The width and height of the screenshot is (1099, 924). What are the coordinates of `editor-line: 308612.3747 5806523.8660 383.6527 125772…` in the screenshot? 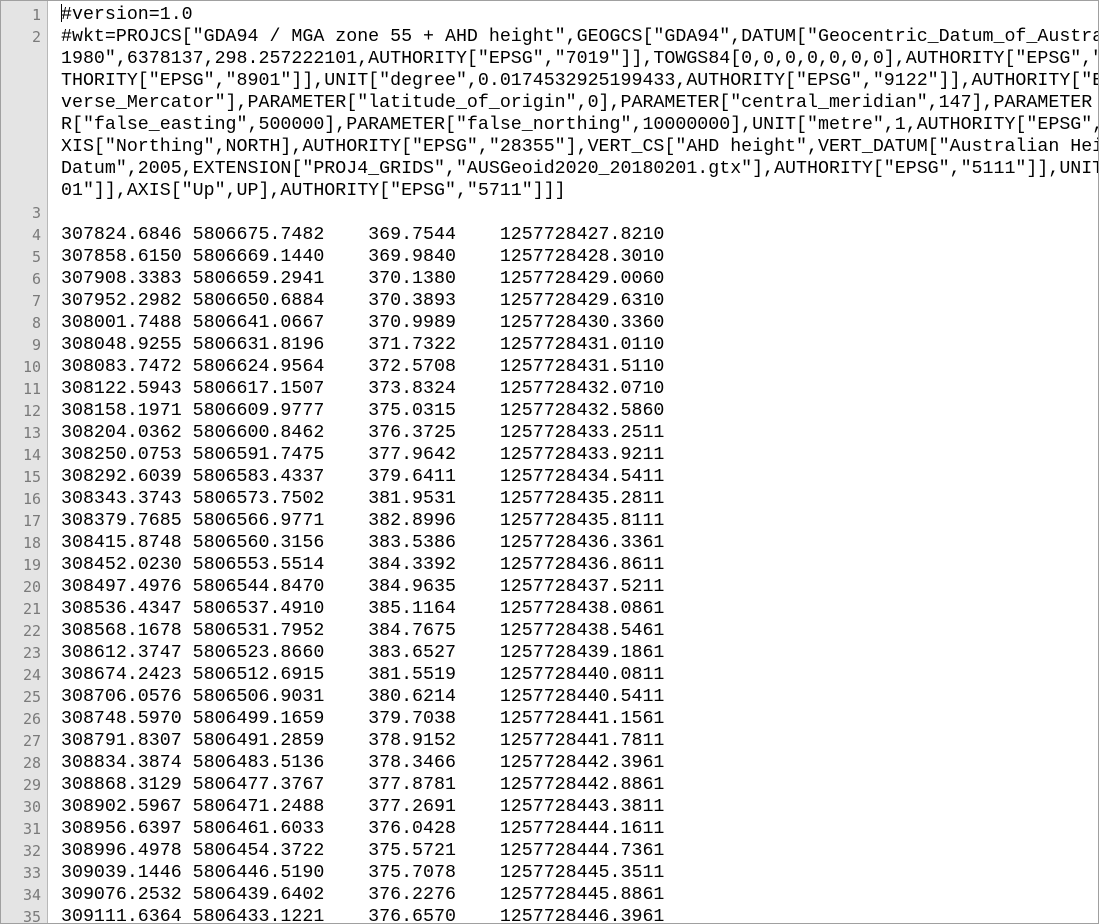 It's located at (579, 653).